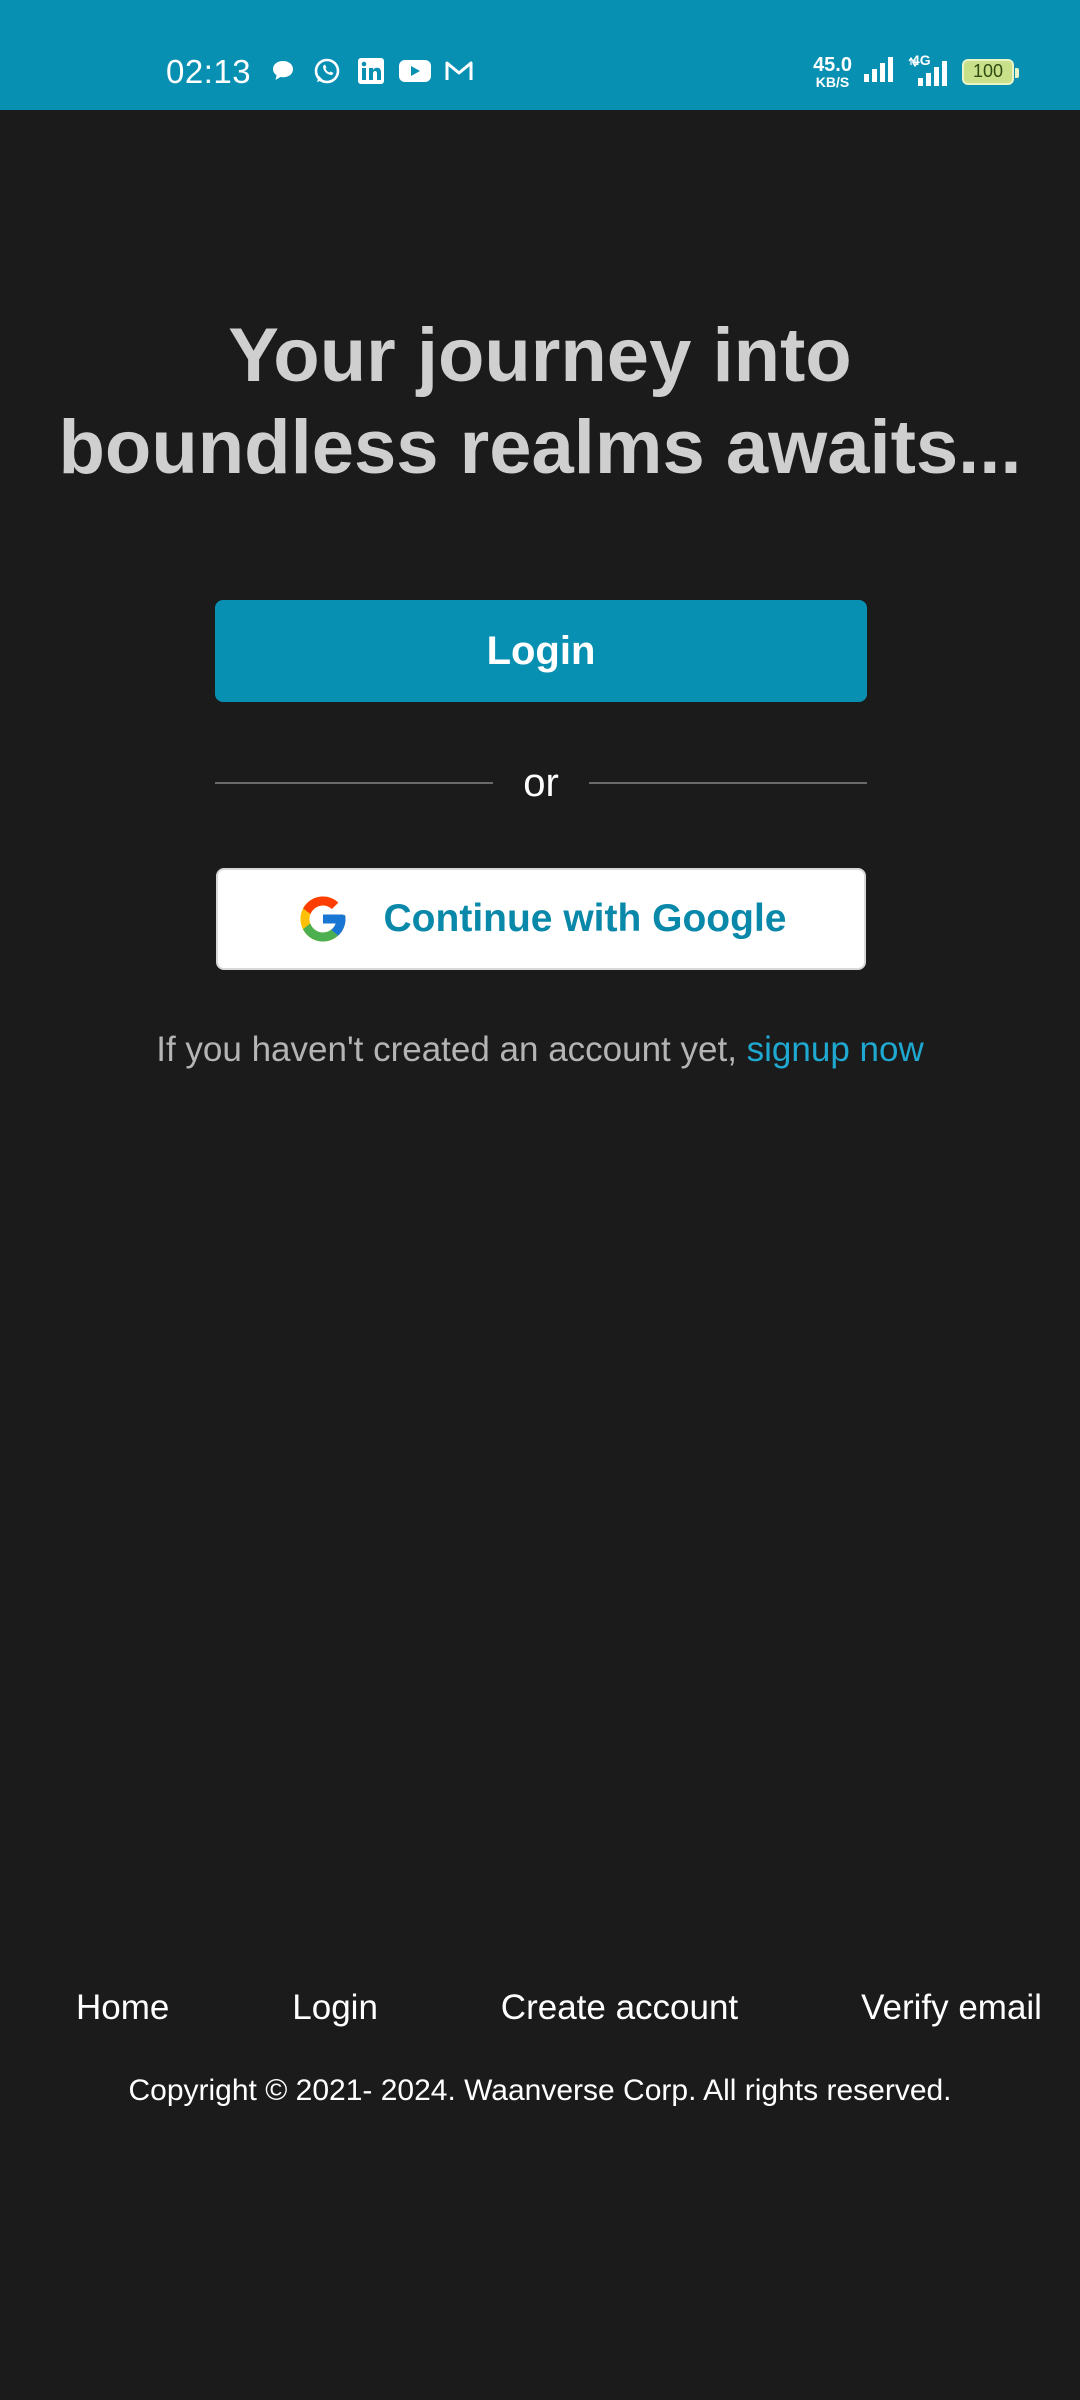 Image resolution: width=1080 pixels, height=2400 pixels. I want to click on linkedin-icon, so click(371, 71).